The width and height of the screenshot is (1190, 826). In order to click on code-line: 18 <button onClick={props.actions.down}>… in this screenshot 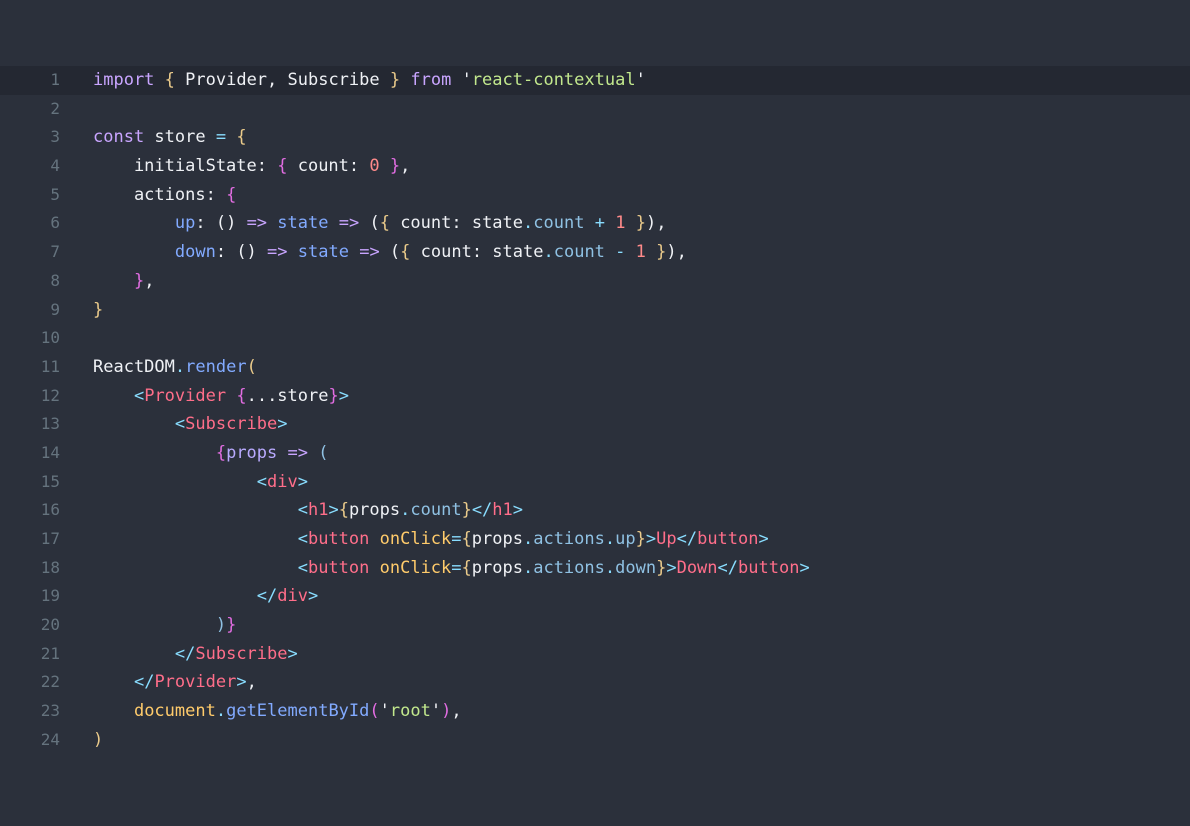, I will do `click(595, 568)`.